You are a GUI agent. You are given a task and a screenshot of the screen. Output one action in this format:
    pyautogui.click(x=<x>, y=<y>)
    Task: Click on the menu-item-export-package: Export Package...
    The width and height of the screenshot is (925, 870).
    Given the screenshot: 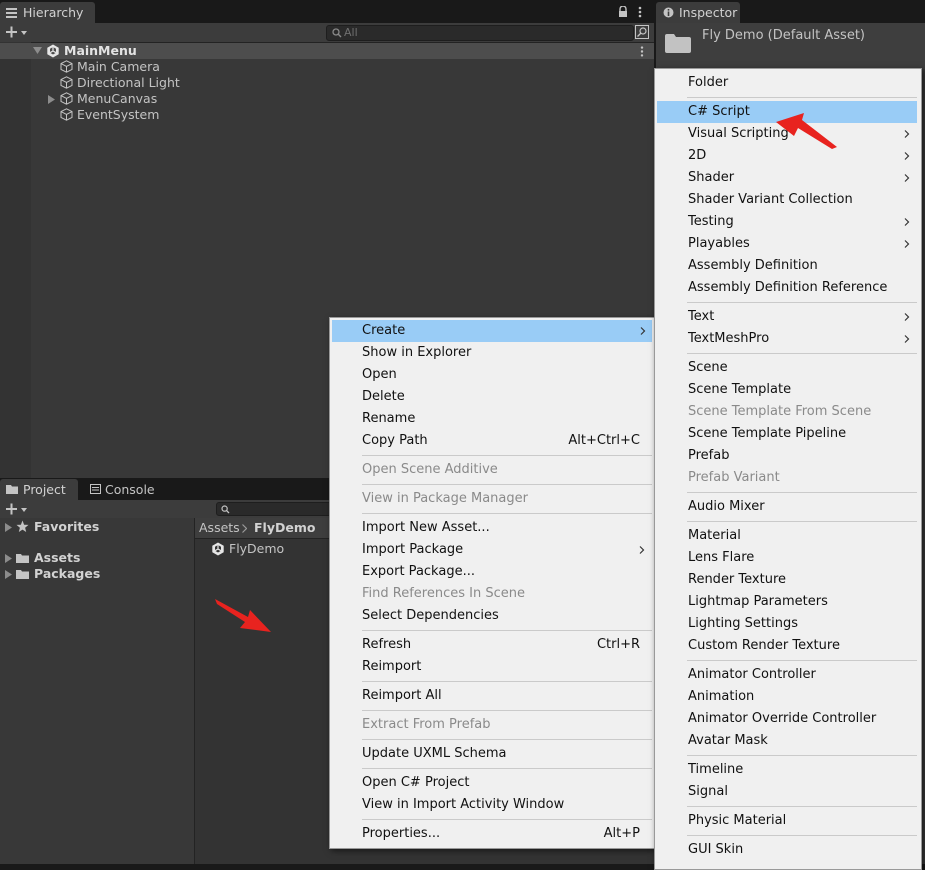 What is the action you would take?
    pyautogui.click(x=492, y=572)
    